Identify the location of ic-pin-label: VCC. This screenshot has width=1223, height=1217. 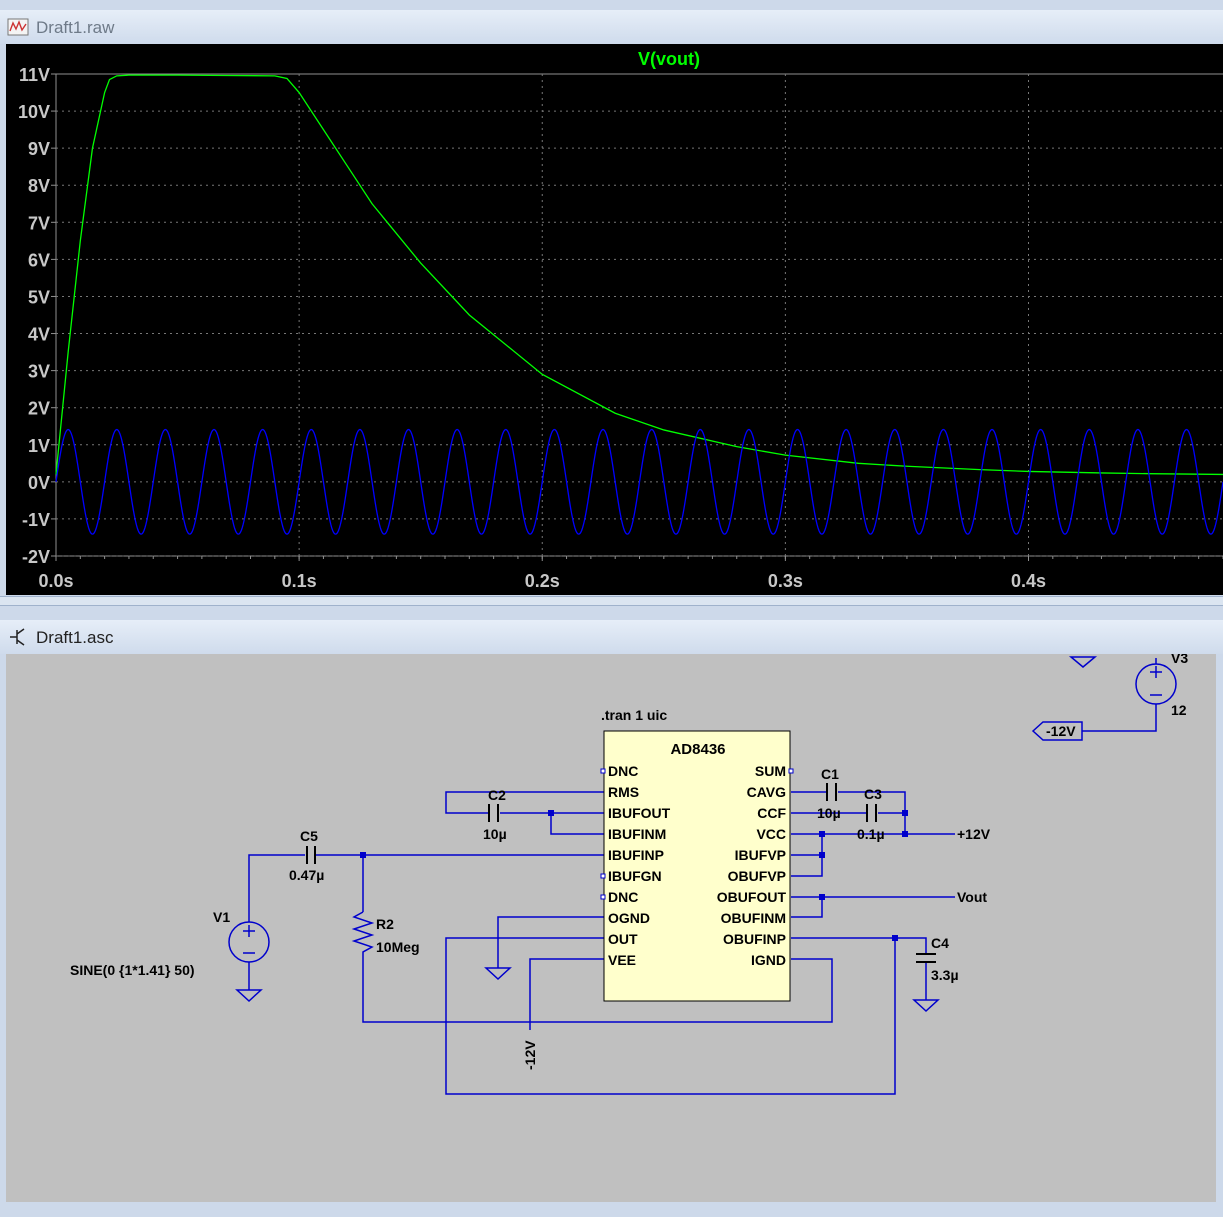
(771, 834).